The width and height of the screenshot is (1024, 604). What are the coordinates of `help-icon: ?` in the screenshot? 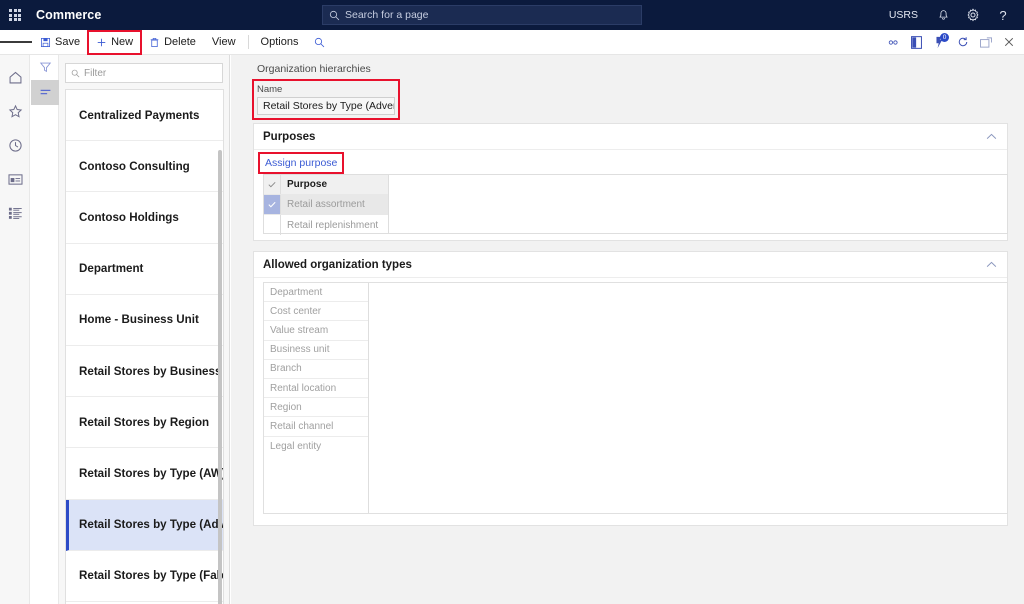 It's located at (1003, 15).